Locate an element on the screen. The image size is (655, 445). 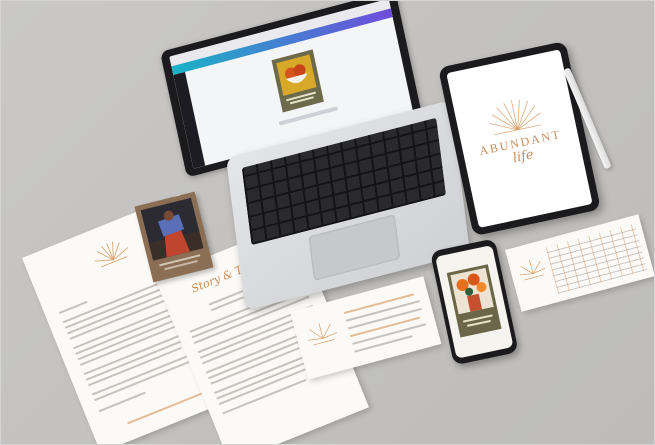
phone-artwork-card is located at coordinates (474, 301).